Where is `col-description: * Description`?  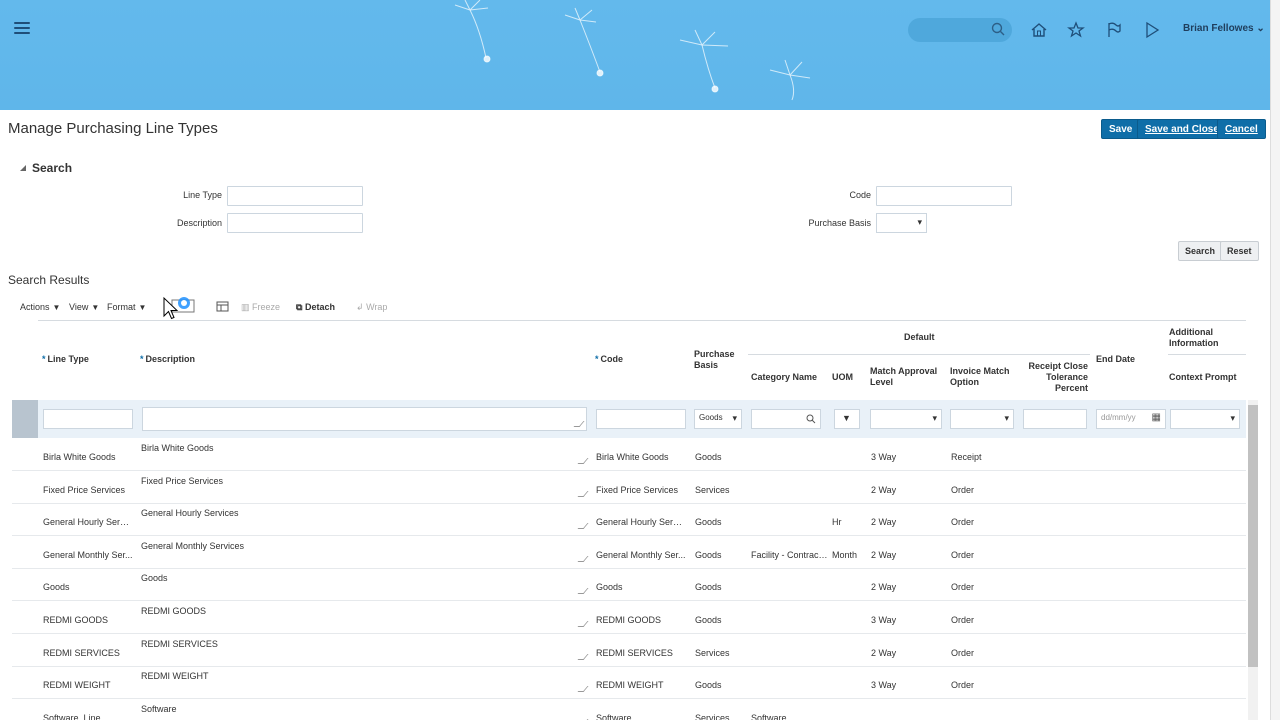 col-description: * Description is located at coordinates (167, 359).